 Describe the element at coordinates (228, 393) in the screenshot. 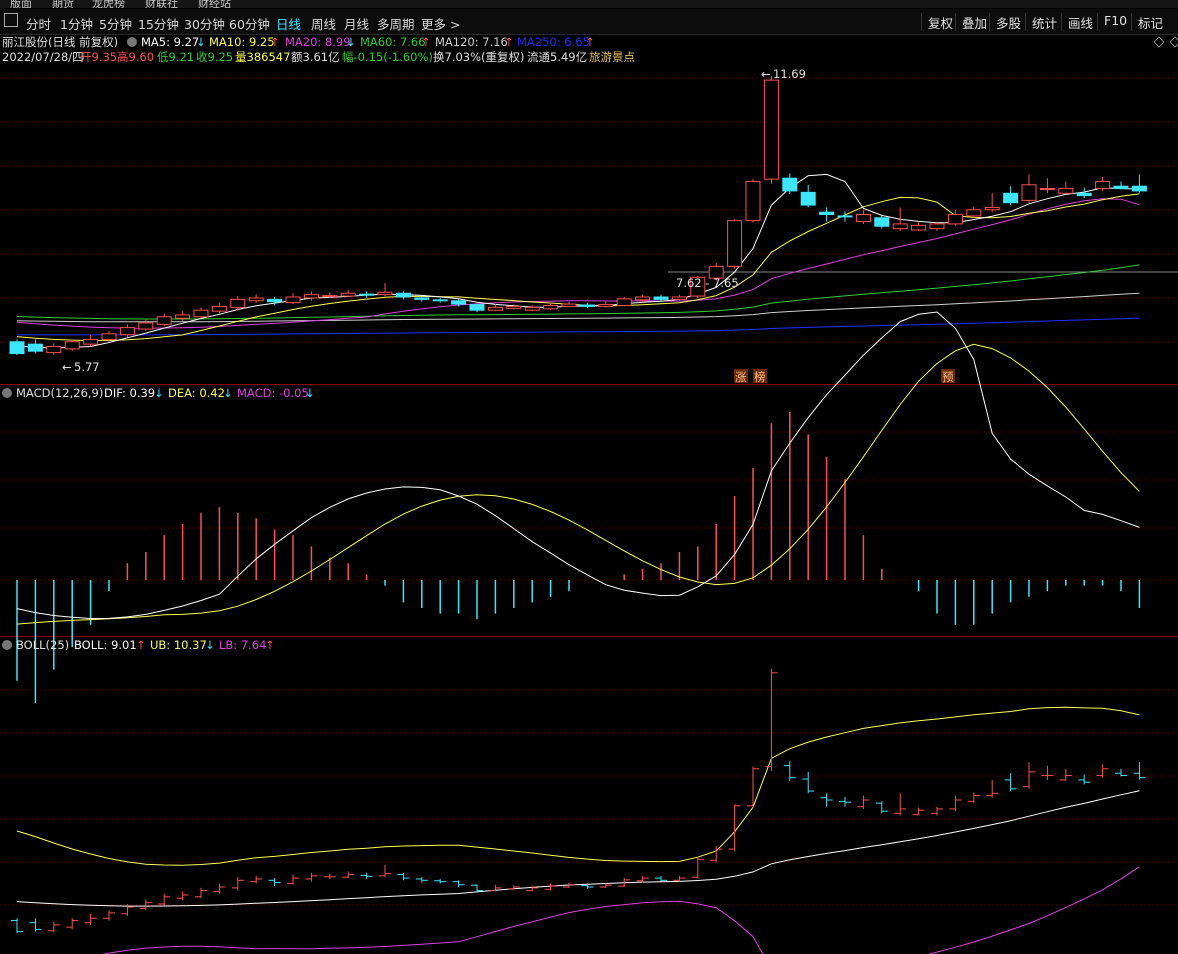

I see `macd-dea-arrow: ↓` at that location.